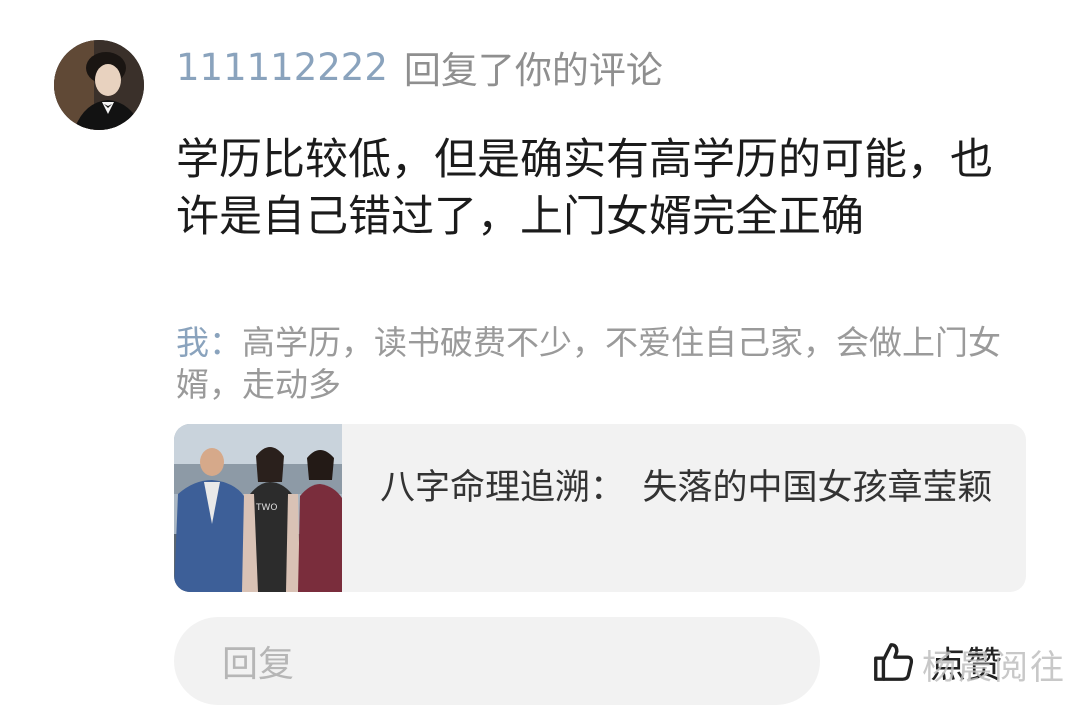 This screenshot has width=1080, height=708. Describe the element at coordinates (894, 662) in the screenshot. I see `thumbs-up-icon` at that location.